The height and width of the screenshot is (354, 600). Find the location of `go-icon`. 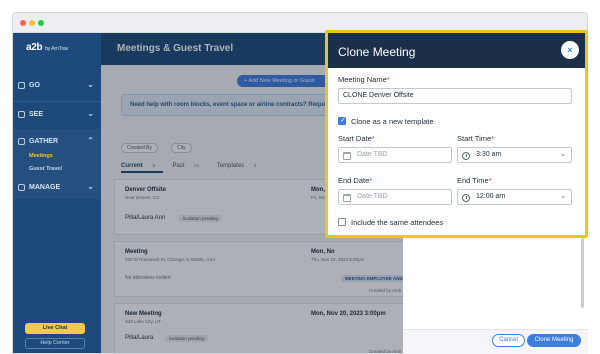

go-icon is located at coordinates (21, 85).